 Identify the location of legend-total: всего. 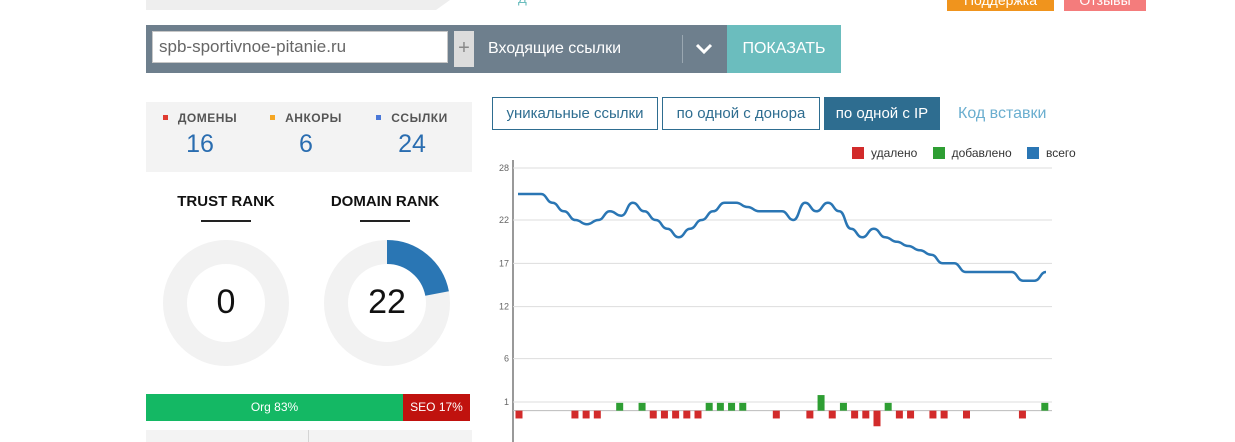
(1051, 153).